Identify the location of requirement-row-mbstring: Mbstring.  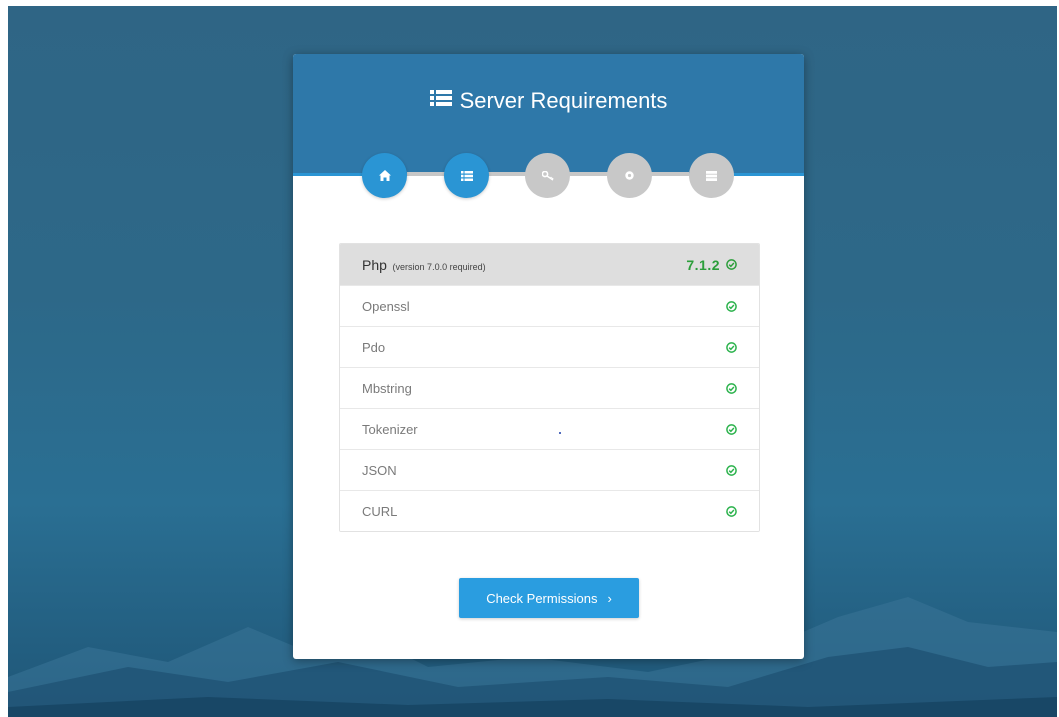
(549, 387).